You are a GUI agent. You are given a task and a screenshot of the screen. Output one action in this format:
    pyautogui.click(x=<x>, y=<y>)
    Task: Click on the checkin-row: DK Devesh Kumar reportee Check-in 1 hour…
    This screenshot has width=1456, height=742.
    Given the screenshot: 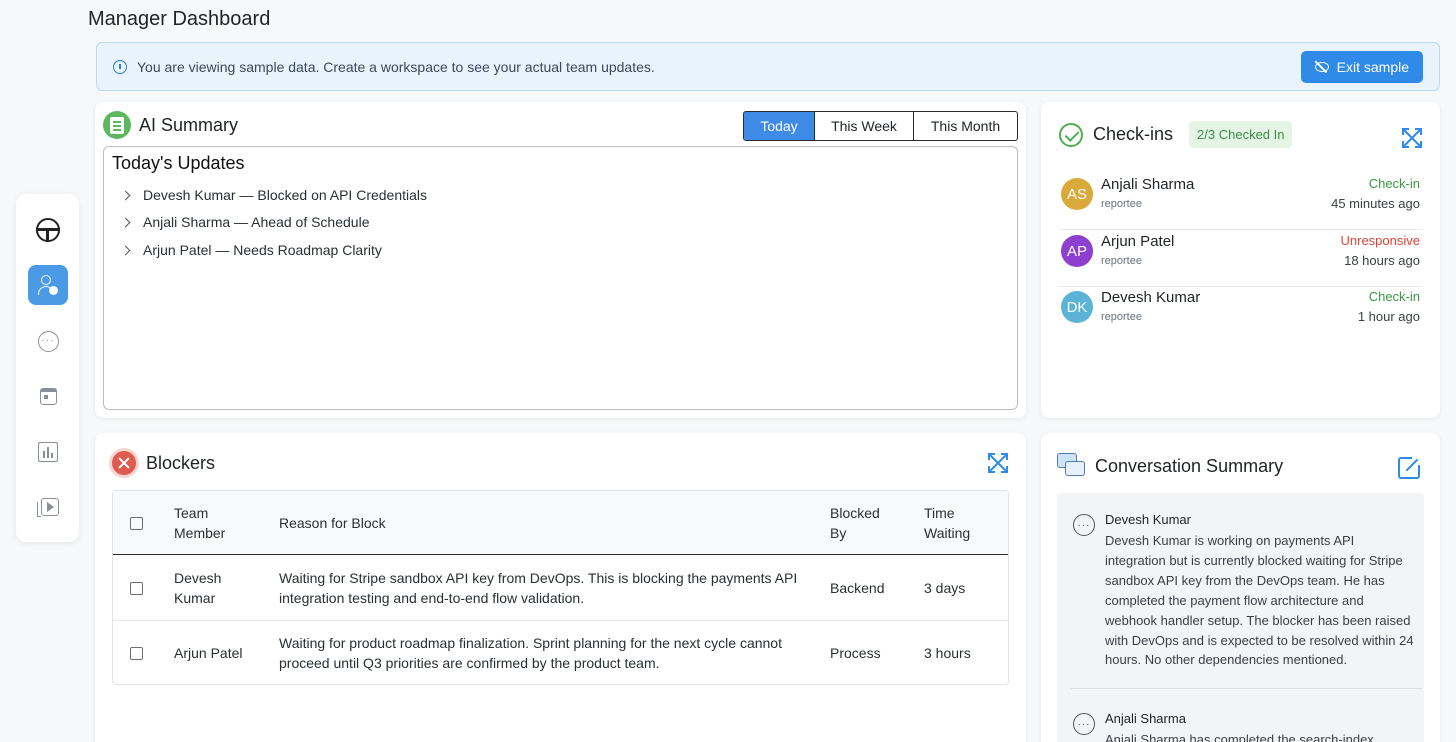 What is the action you would take?
    pyautogui.click(x=1240, y=315)
    